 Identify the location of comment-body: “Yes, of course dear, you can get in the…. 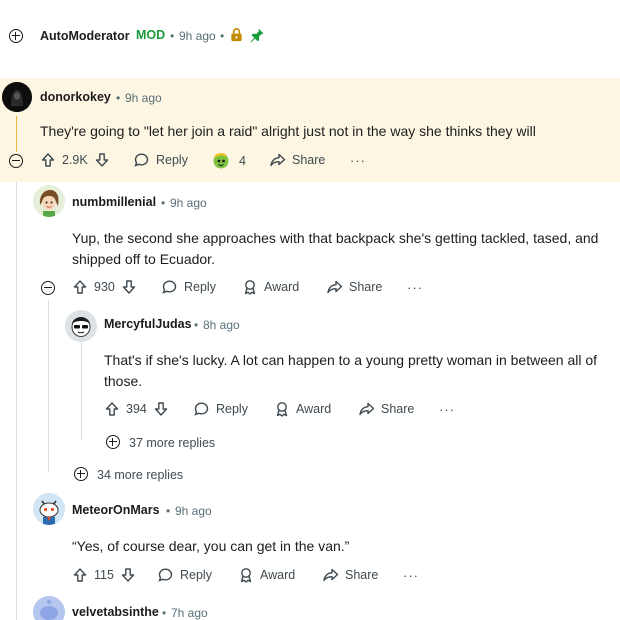
(211, 546).